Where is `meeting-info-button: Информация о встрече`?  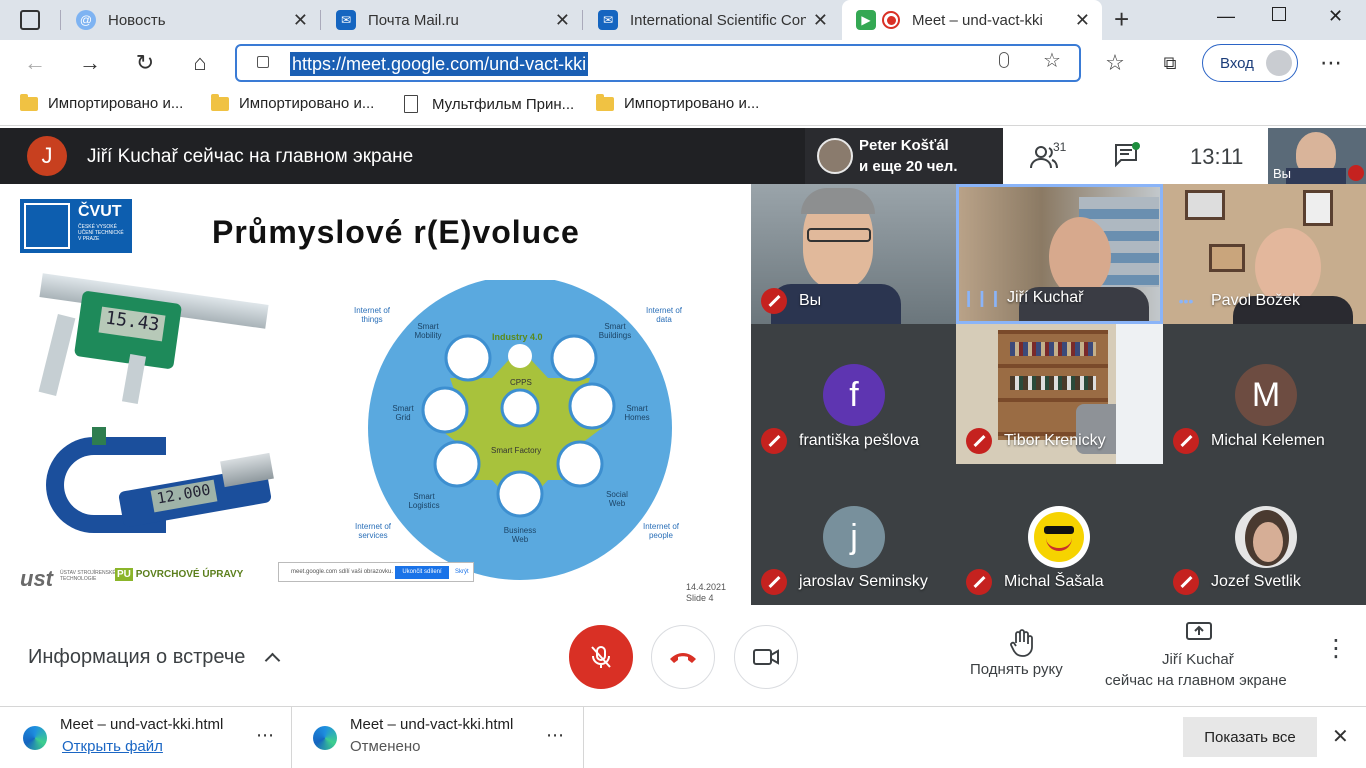 meeting-info-button: Информация о встрече is located at coordinates (154, 657).